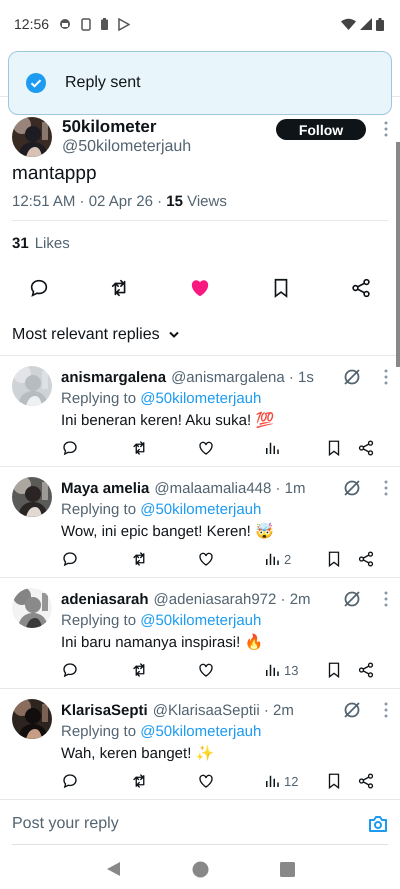  Describe the element at coordinates (348, 24) in the screenshot. I see `wifi-icon` at that location.